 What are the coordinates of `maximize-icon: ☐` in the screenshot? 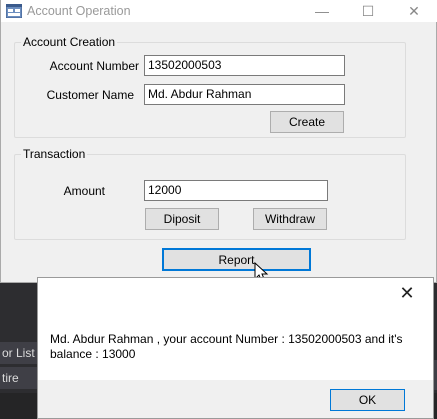 It's located at (368, 10).